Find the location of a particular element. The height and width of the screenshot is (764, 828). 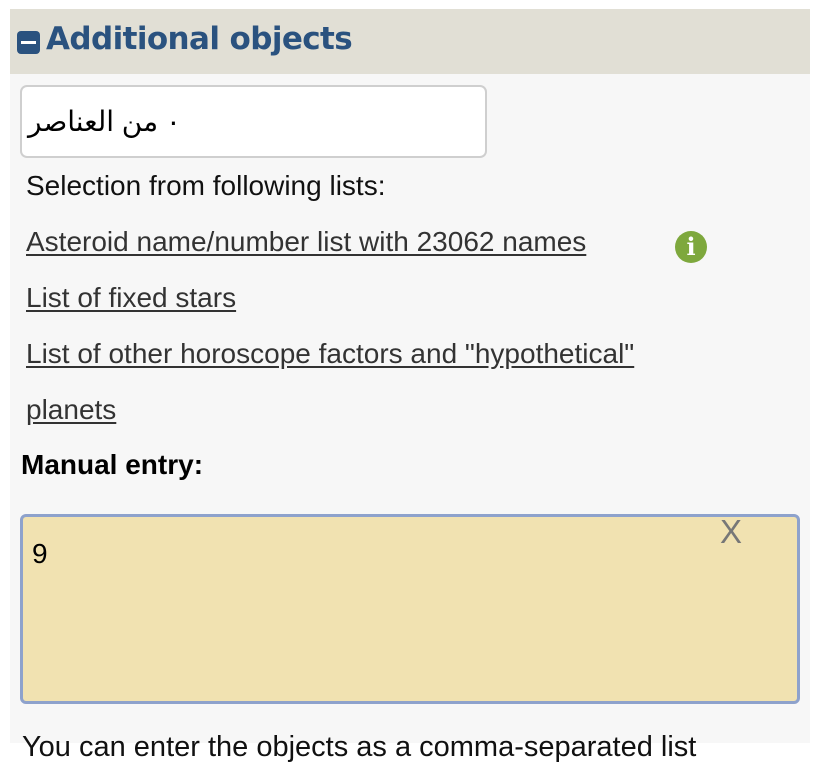

minus-bar is located at coordinates (28, 42).